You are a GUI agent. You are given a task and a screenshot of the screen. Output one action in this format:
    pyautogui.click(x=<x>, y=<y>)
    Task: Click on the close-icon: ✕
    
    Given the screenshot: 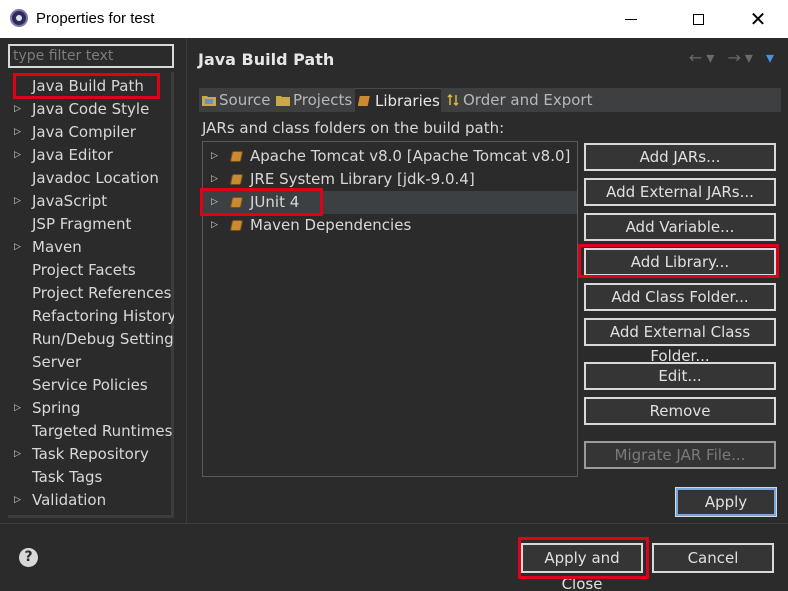 What is the action you would take?
    pyautogui.click(x=758, y=19)
    